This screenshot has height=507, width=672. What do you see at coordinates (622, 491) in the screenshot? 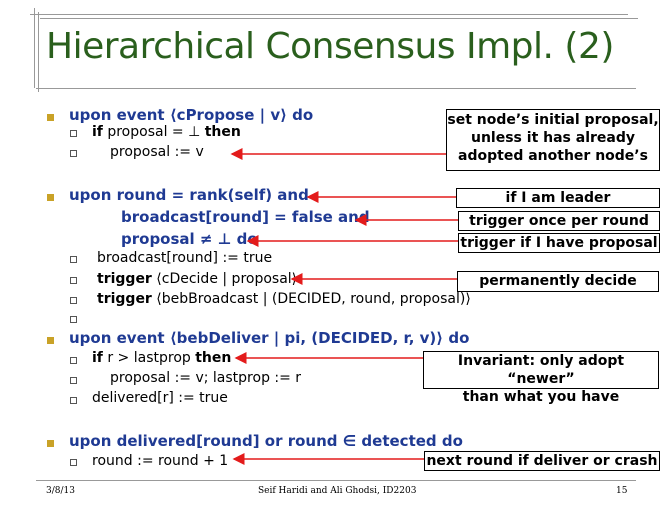
I see `footer-page-number: 15` at bounding box center [622, 491].